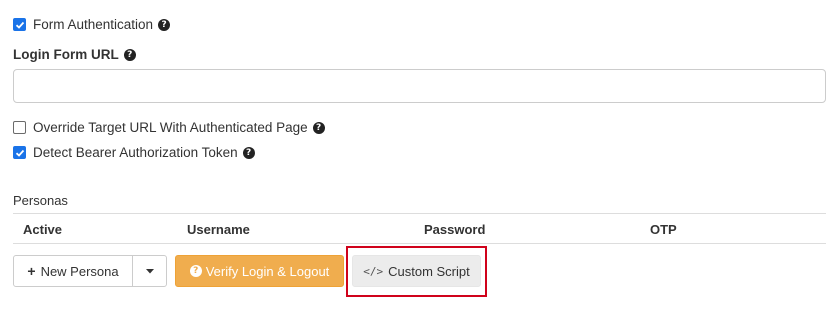  I want to click on form-authentication-row: Form Authentication ?, so click(92, 24).